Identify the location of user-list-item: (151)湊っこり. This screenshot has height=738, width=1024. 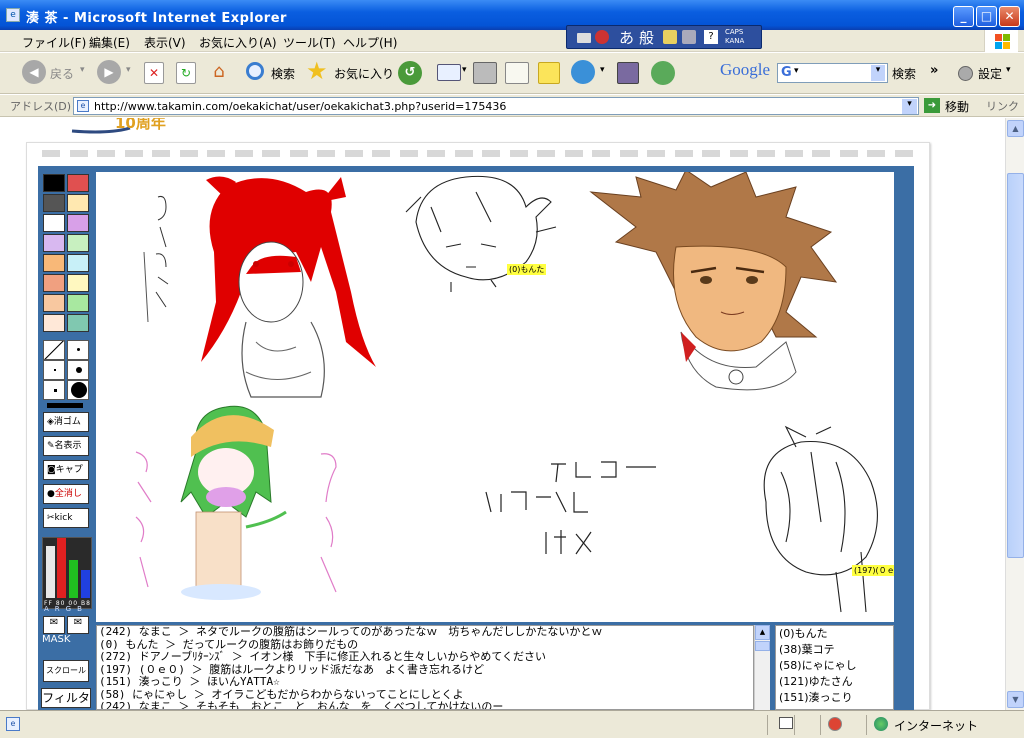
(834, 698).